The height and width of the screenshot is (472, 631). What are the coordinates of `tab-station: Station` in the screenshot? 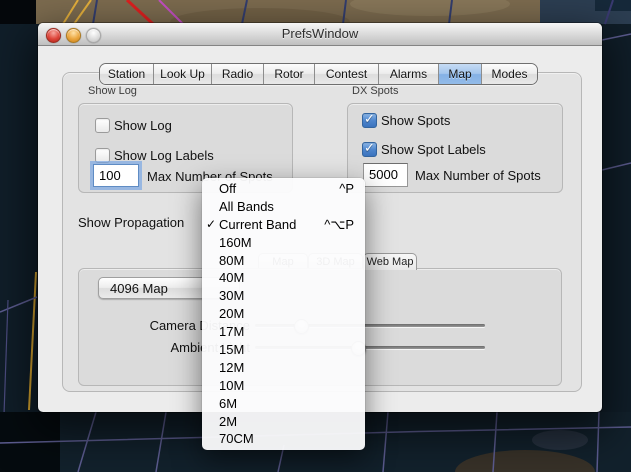 It's located at (126, 74).